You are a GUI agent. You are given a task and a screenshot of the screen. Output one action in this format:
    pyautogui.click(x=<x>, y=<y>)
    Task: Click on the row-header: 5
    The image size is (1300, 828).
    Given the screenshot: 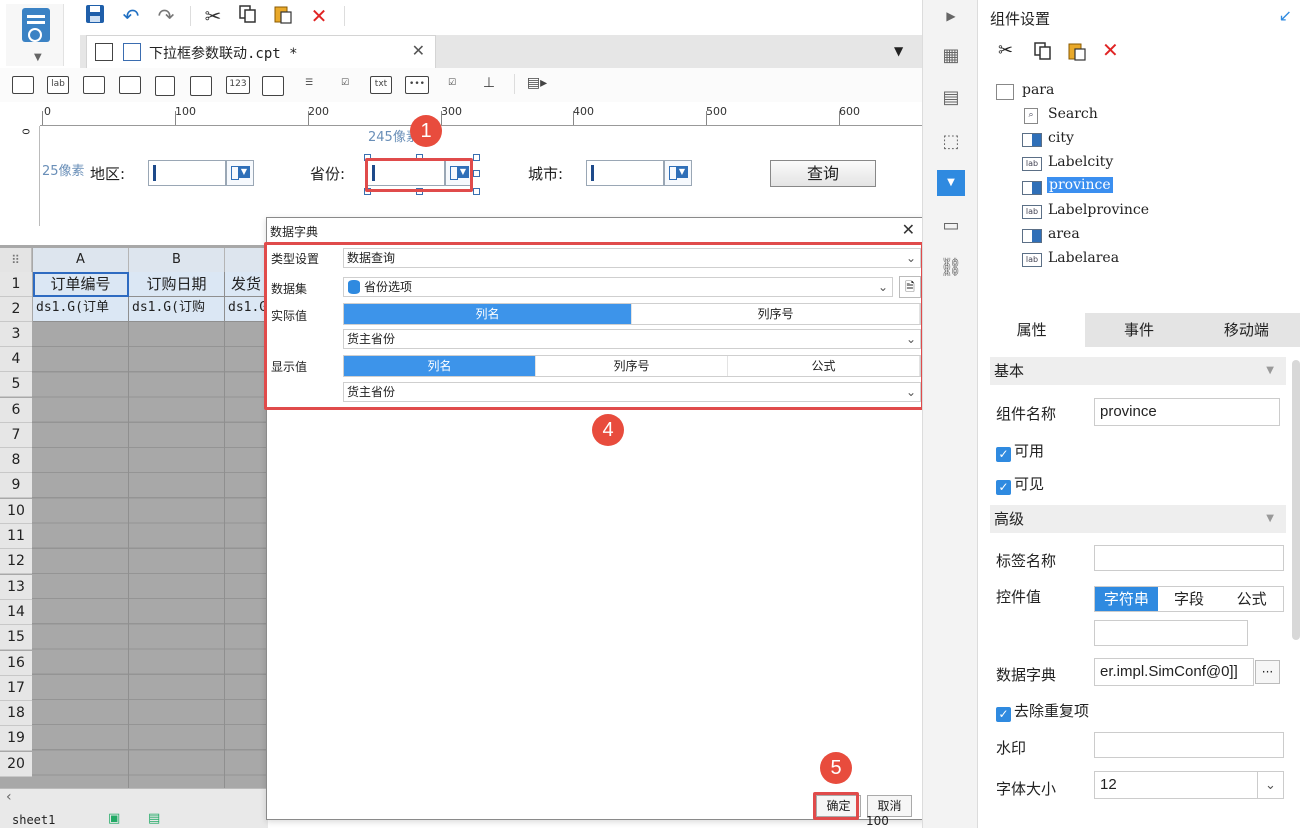 What is the action you would take?
    pyautogui.click(x=16, y=384)
    